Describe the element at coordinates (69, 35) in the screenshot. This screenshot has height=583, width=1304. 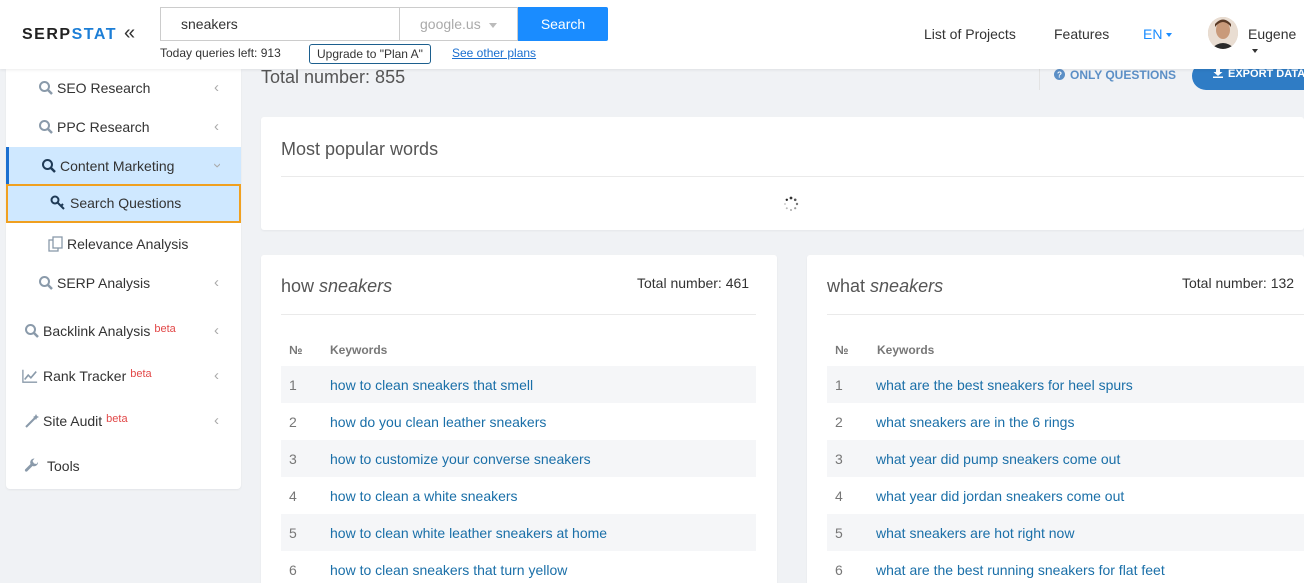
I see `serpstat-logo: SERPSTAT` at that location.